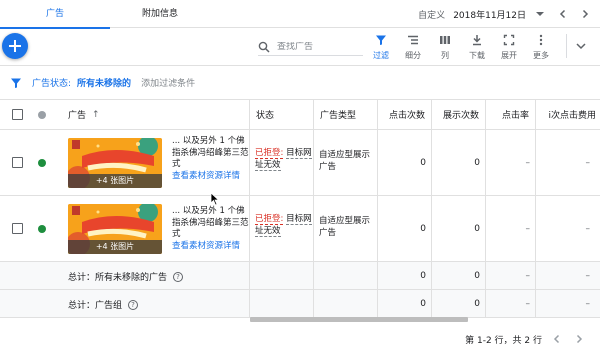 Image resolution: width=600 pixels, height=350 pixels. I want to click on add-filter-link: 添加过滤条件, so click(168, 82).